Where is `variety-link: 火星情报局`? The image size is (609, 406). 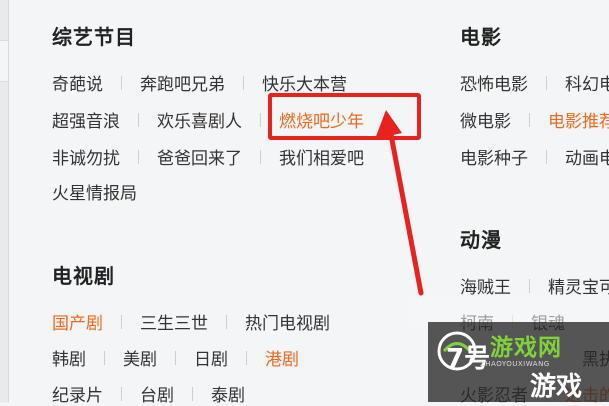
variety-link: 火星情报局 is located at coordinates (94, 191).